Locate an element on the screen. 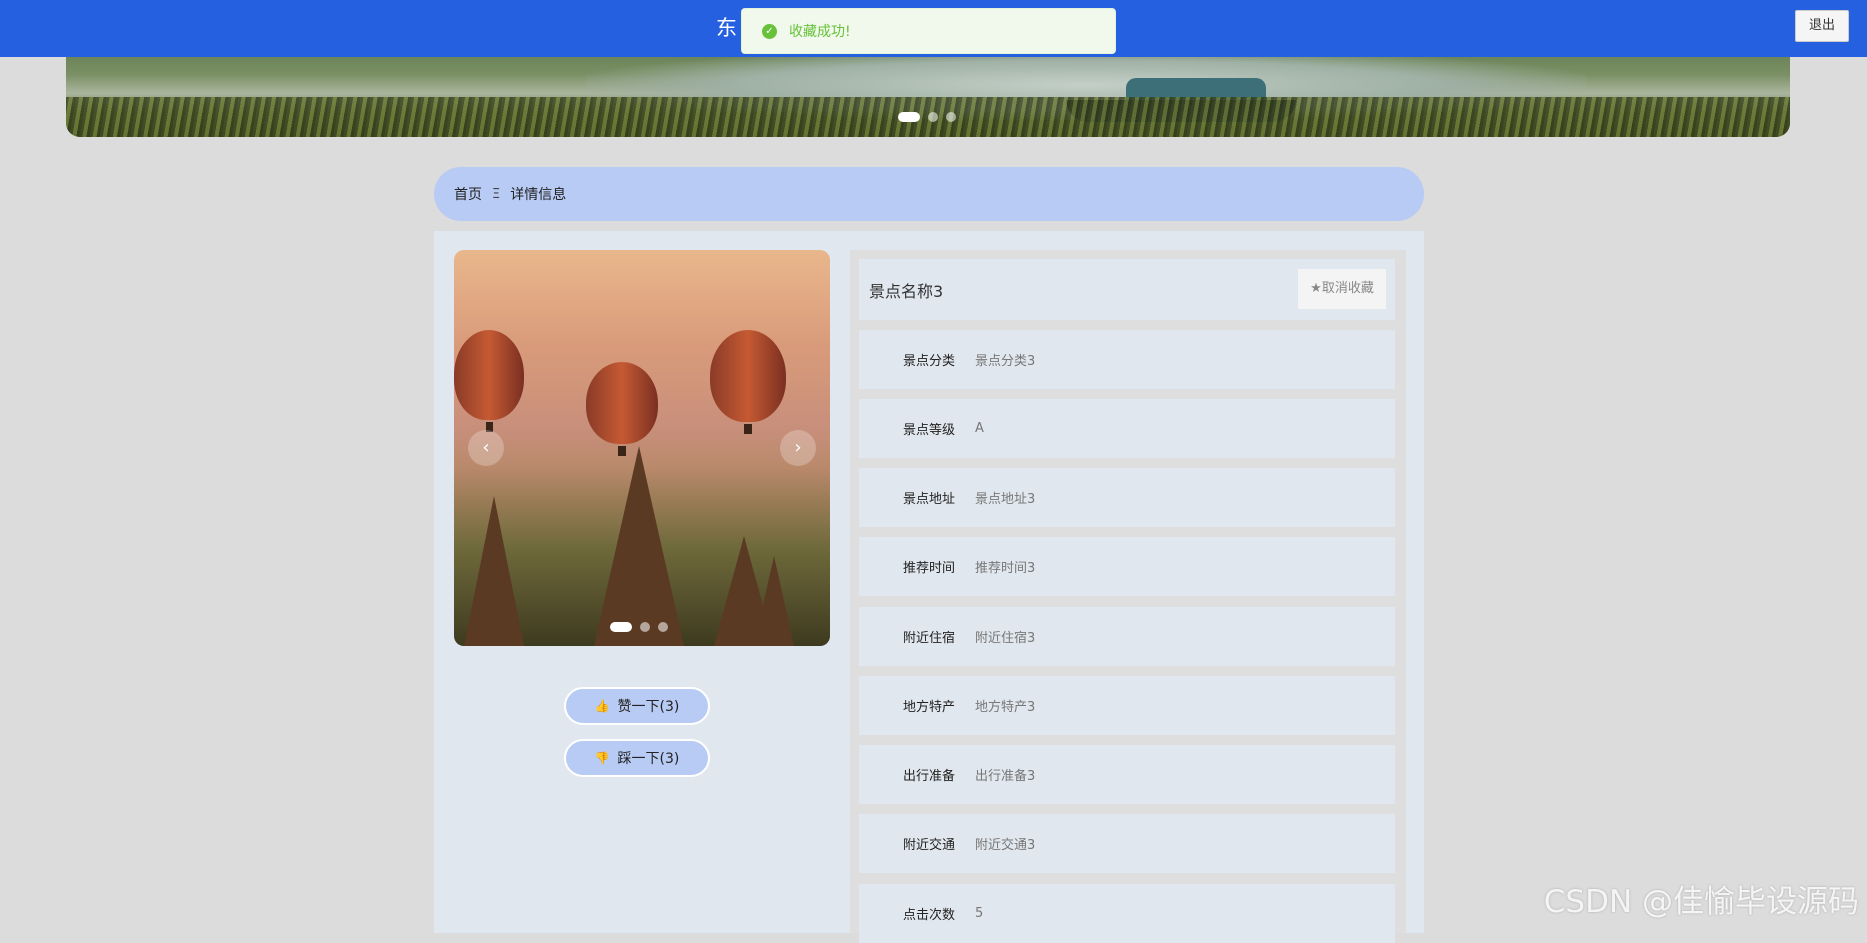 The width and height of the screenshot is (1867, 943). field-row-nearby-transport: 附近交通 附近交通3 is located at coordinates (1127, 843).